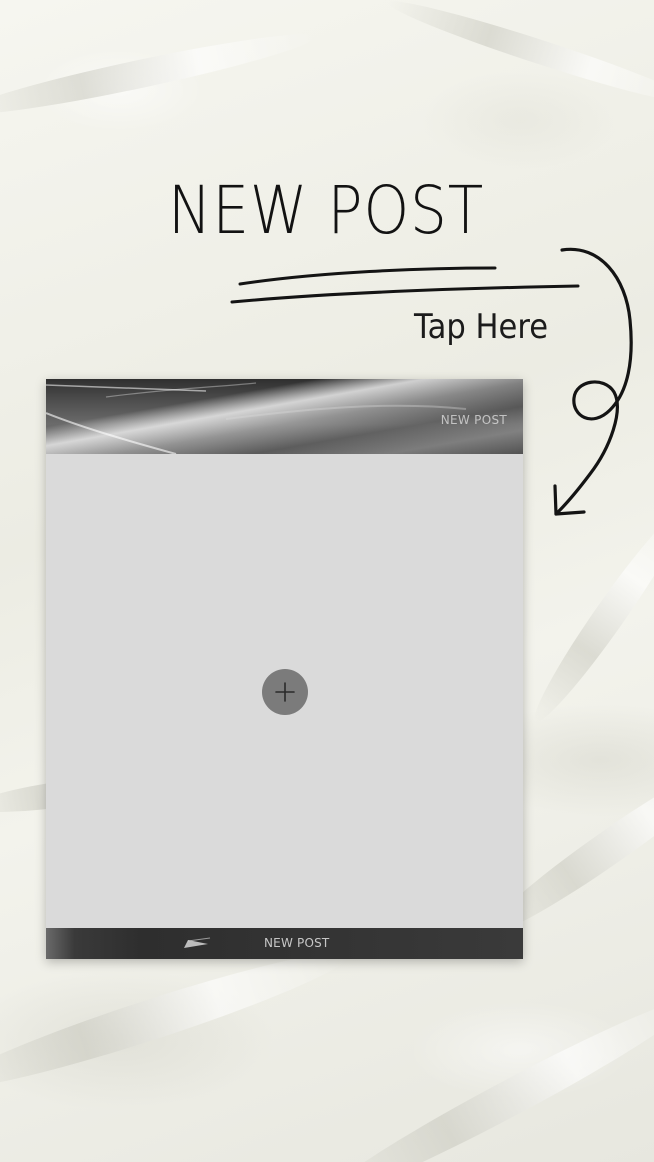  I want to click on post-header-image: NEW POST, so click(284, 416).